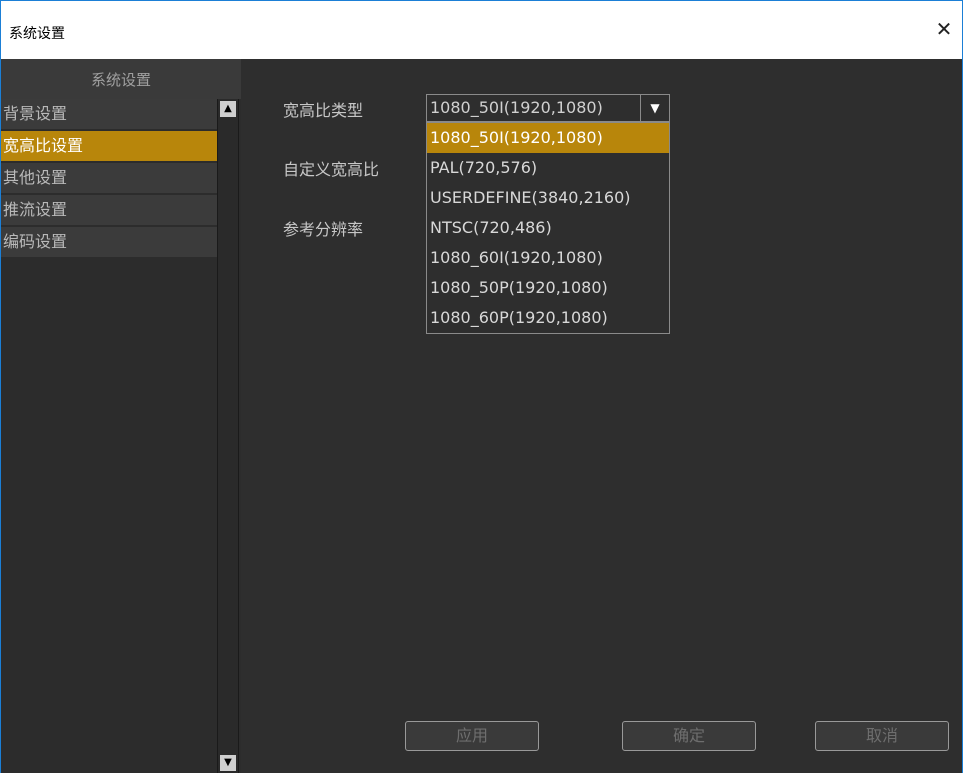 This screenshot has height=773, width=963. I want to click on dropdown-option: PAL(720,576), so click(548, 168).